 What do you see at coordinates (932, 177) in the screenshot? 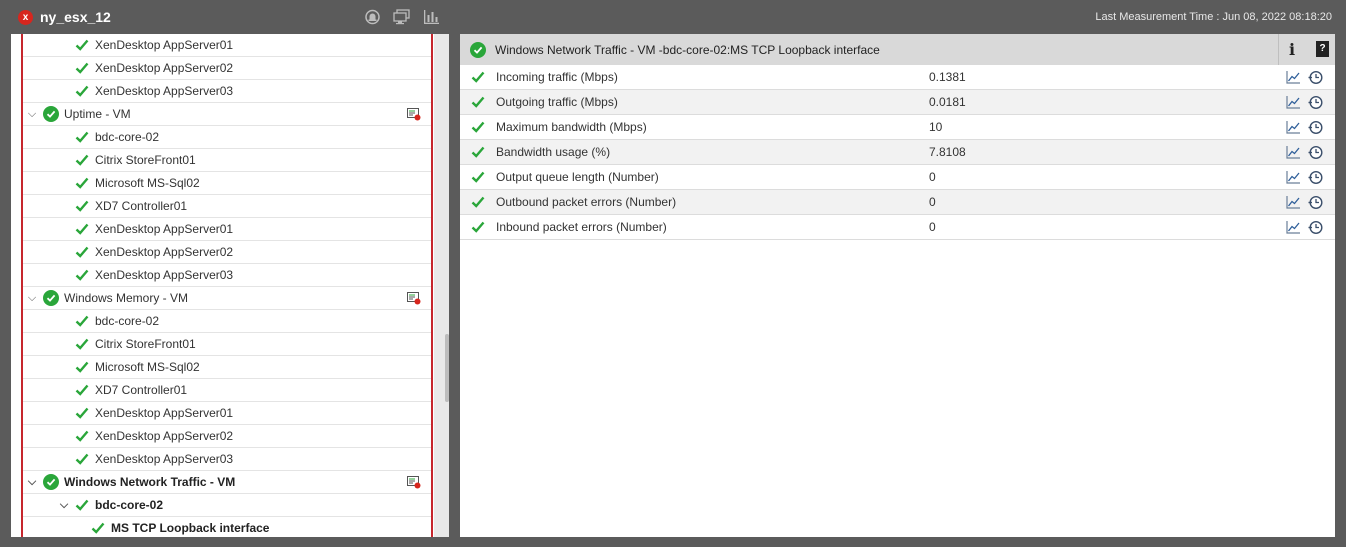
I see `measure-value: 0` at bounding box center [932, 177].